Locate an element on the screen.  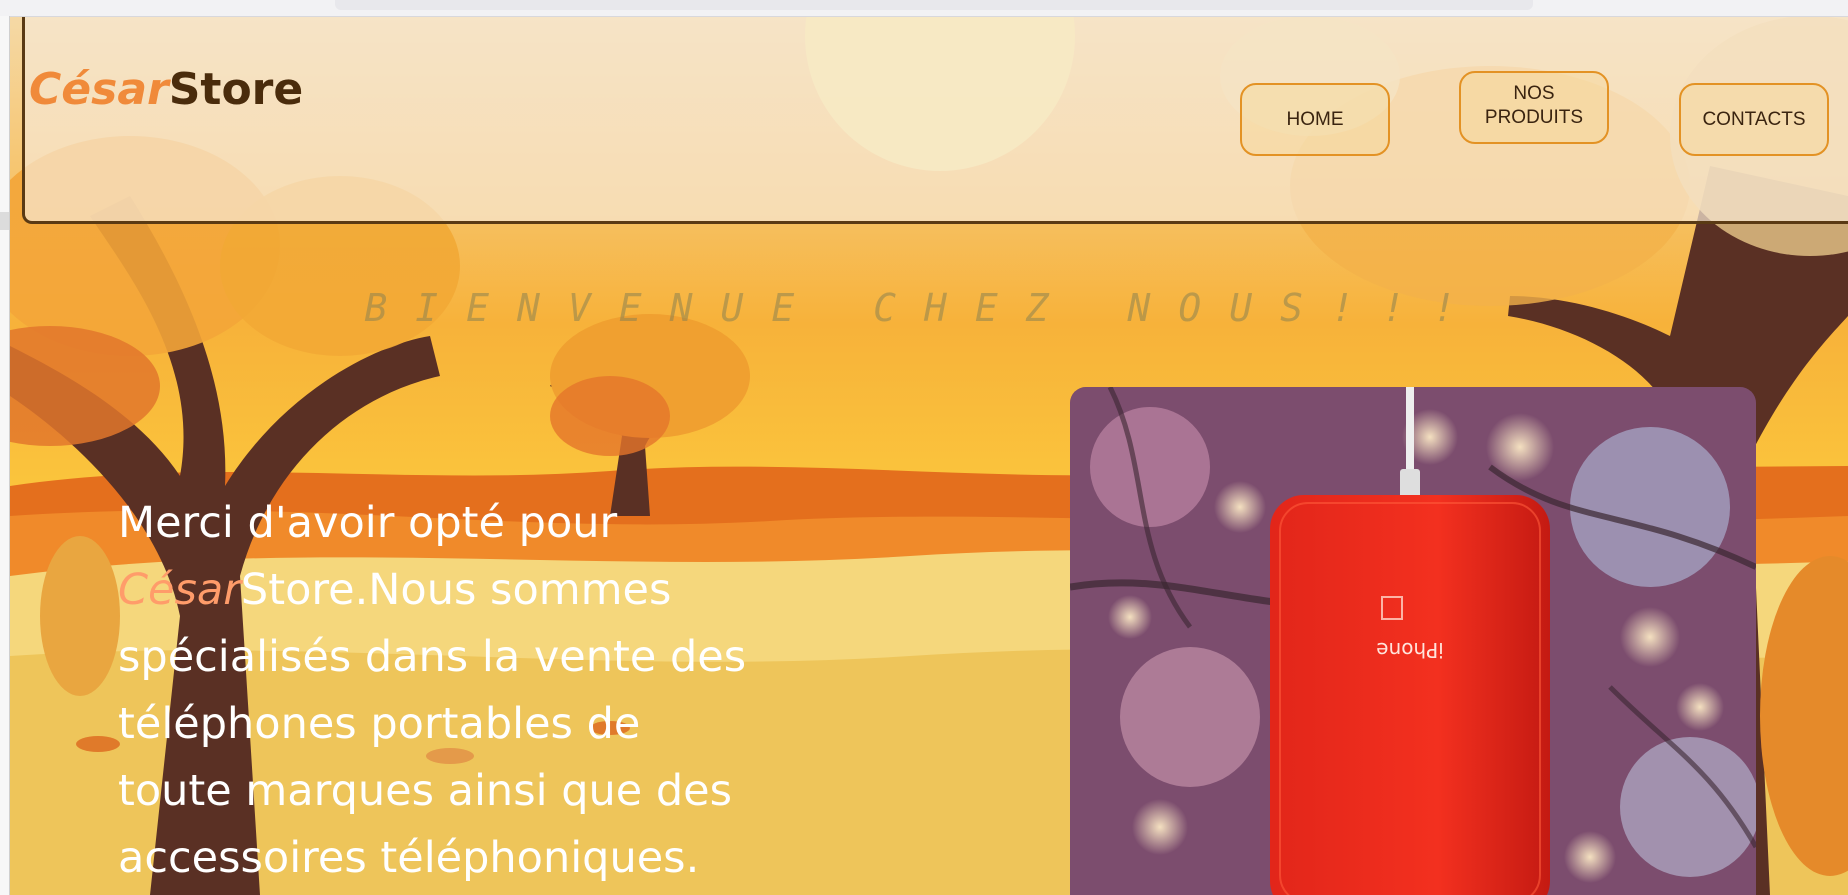
site-logo: CésarStore is located at coordinates (166, 89).